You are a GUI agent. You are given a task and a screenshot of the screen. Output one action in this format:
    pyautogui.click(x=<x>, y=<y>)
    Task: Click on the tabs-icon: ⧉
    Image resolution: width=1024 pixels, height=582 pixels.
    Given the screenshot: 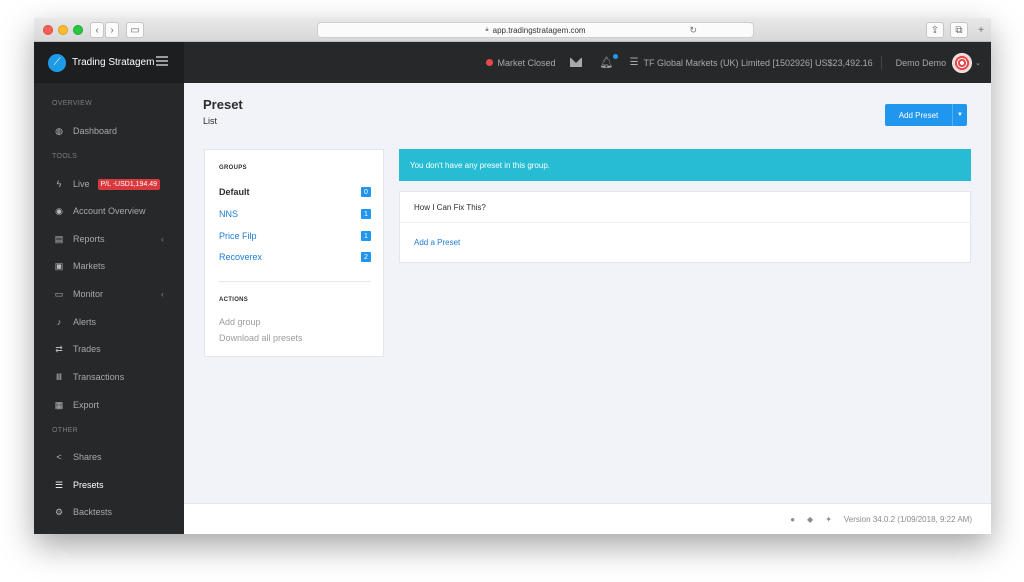 What is the action you would take?
    pyautogui.click(x=959, y=30)
    